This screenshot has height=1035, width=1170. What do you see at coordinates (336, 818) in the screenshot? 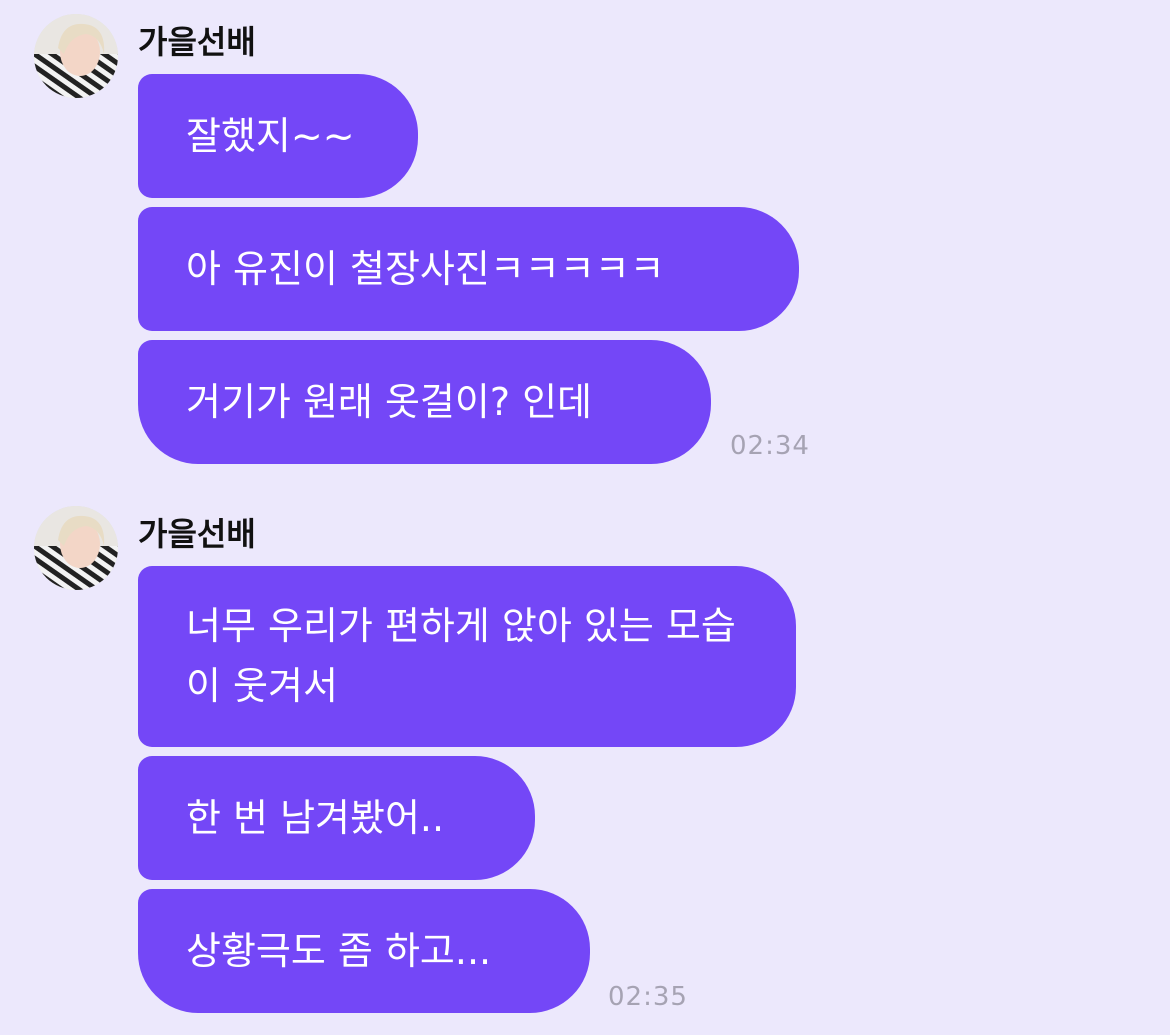
I see `message-bubble: 한 번 남겨봤어..` at bounding box center [336, 818].